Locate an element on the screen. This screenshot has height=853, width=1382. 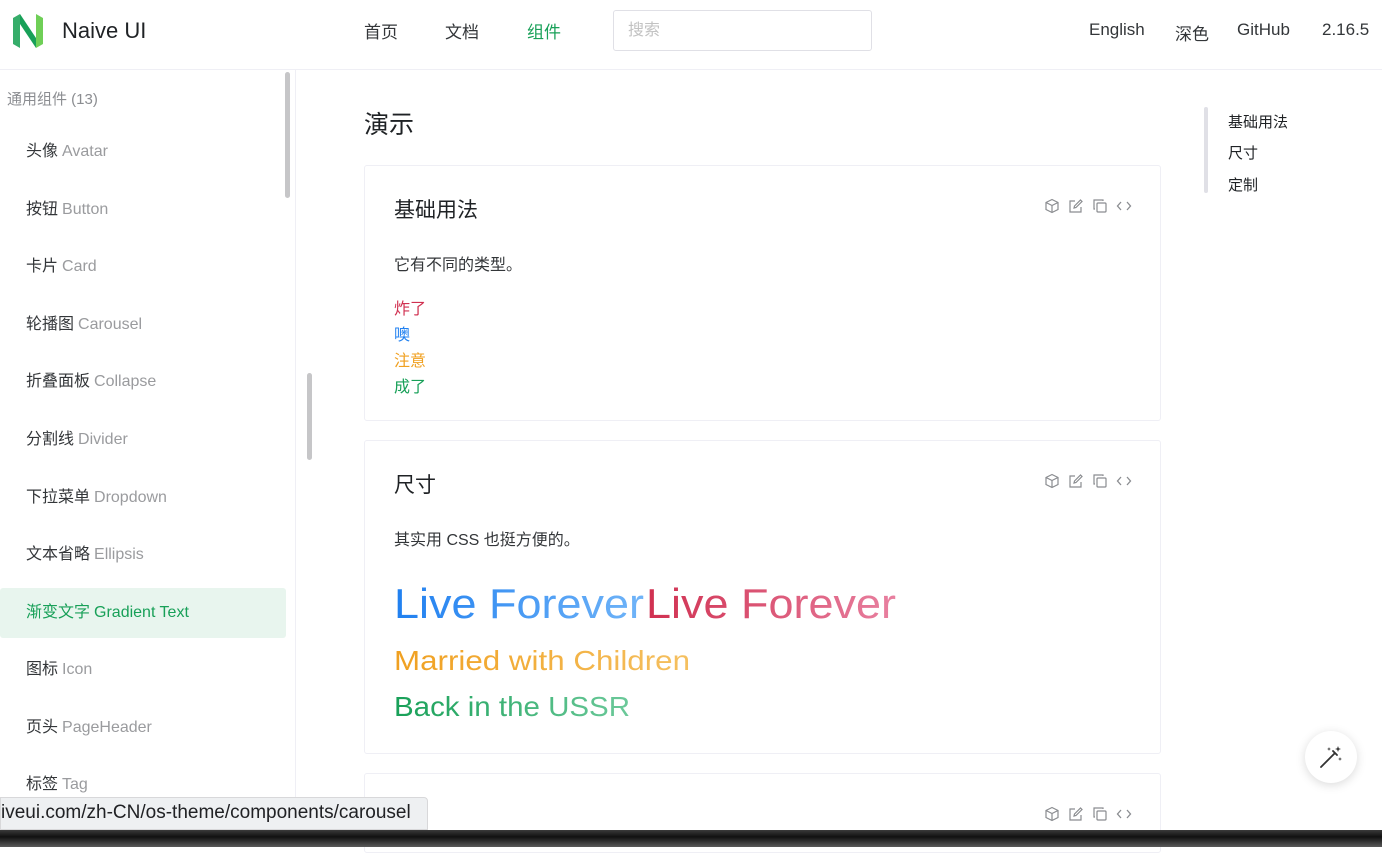
sidebar-item-label: 卡片 is located at coordinates (42, 266).